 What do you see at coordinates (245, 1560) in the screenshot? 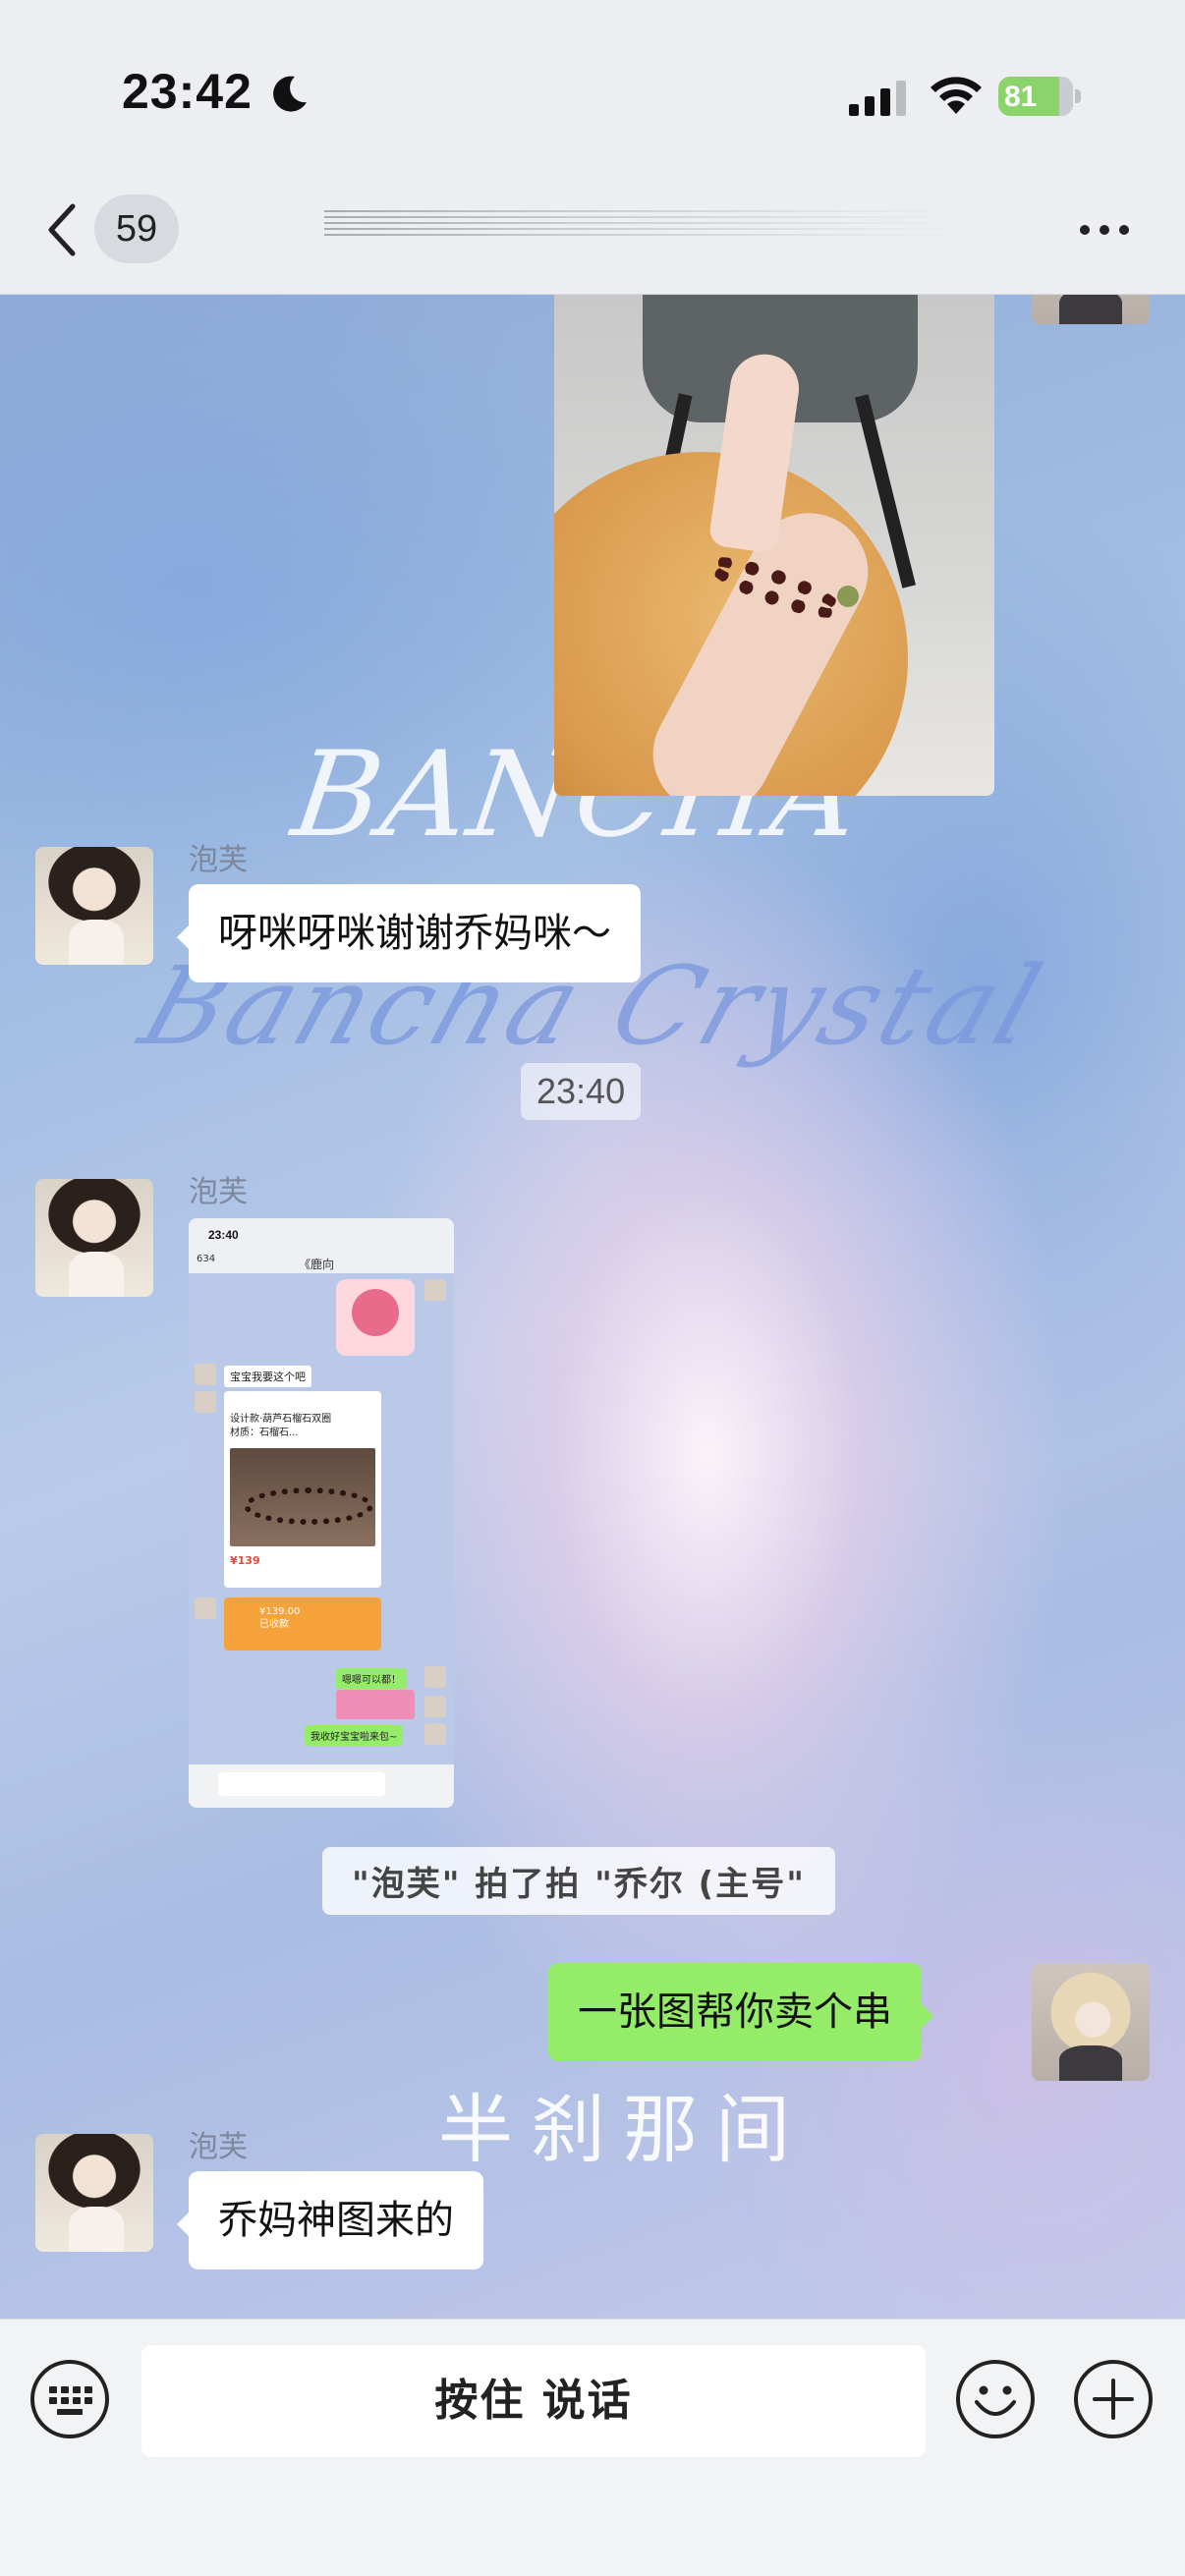
I see `screenshot-card-price: ¥139` at bounding box center [245, 1560].